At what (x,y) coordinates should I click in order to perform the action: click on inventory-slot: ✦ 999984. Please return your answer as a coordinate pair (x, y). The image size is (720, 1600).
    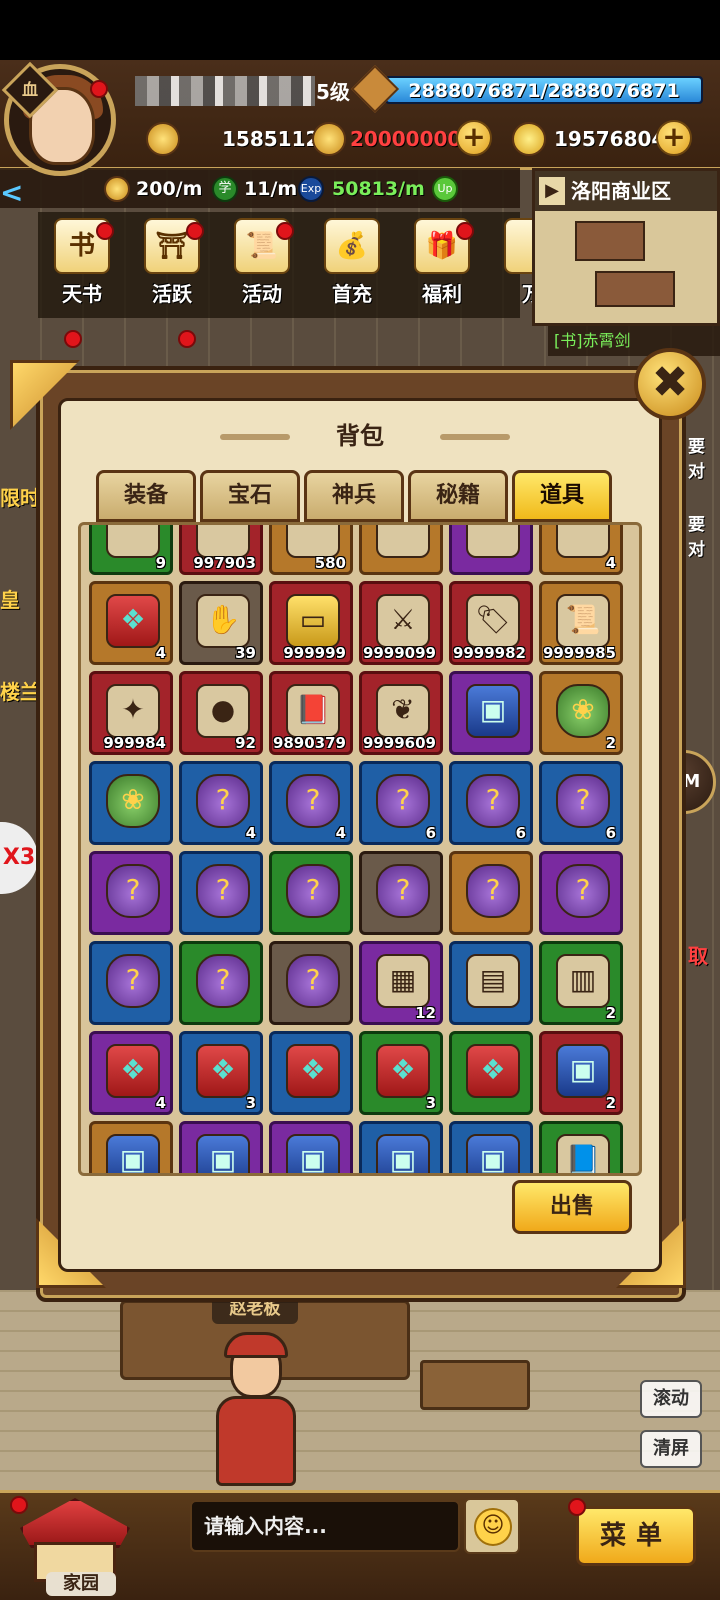
    Looking at the image, I should click on (131, 713).